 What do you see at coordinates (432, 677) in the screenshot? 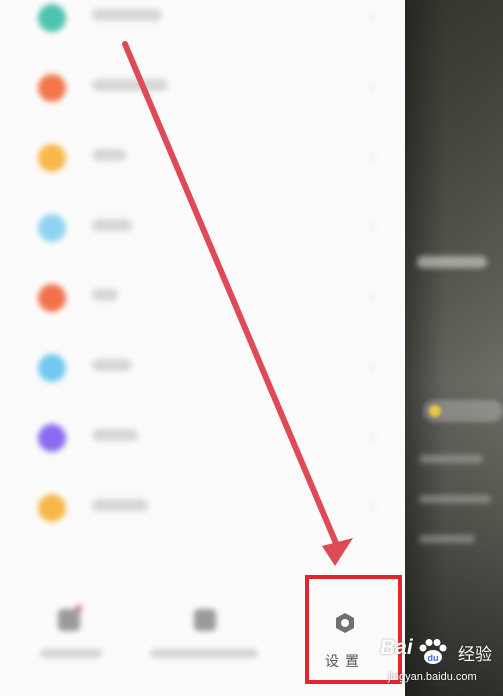
I see `watermark-url: jingyan.baidu.com` at bounding box center [432, 677].